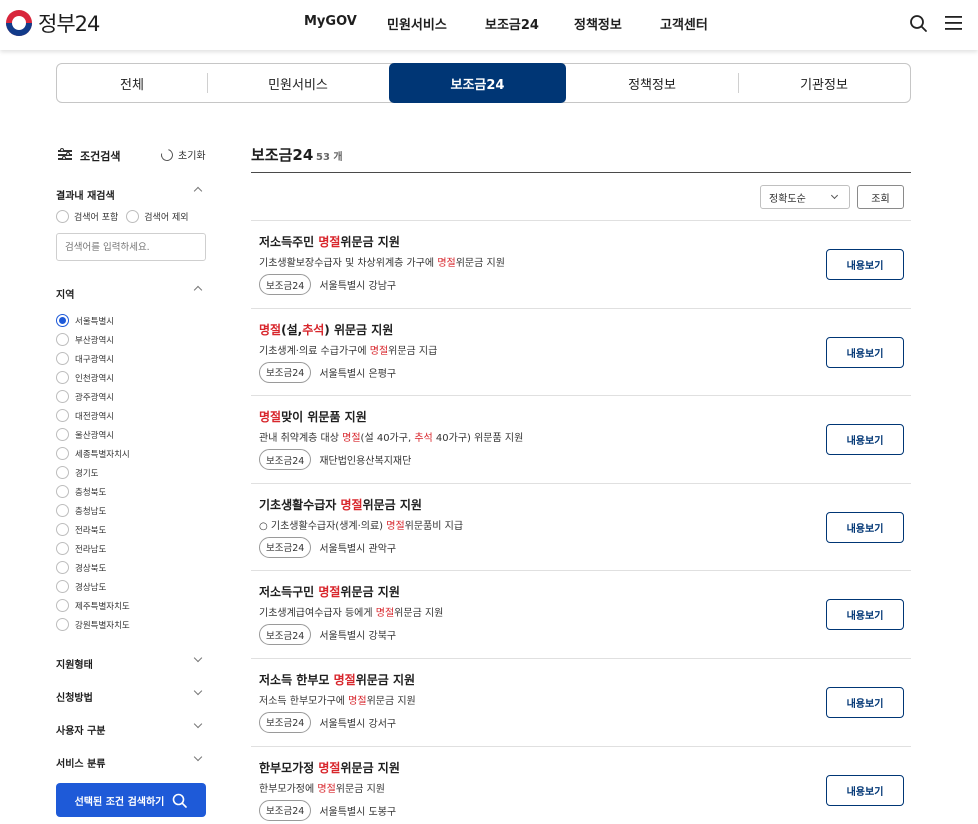 Image resolution: width=978 pixels, height=824 pixels. Describe the element at coordinates (684, 23) in the screenshot. I see `nav-customer-center: 고객센터` at that location.